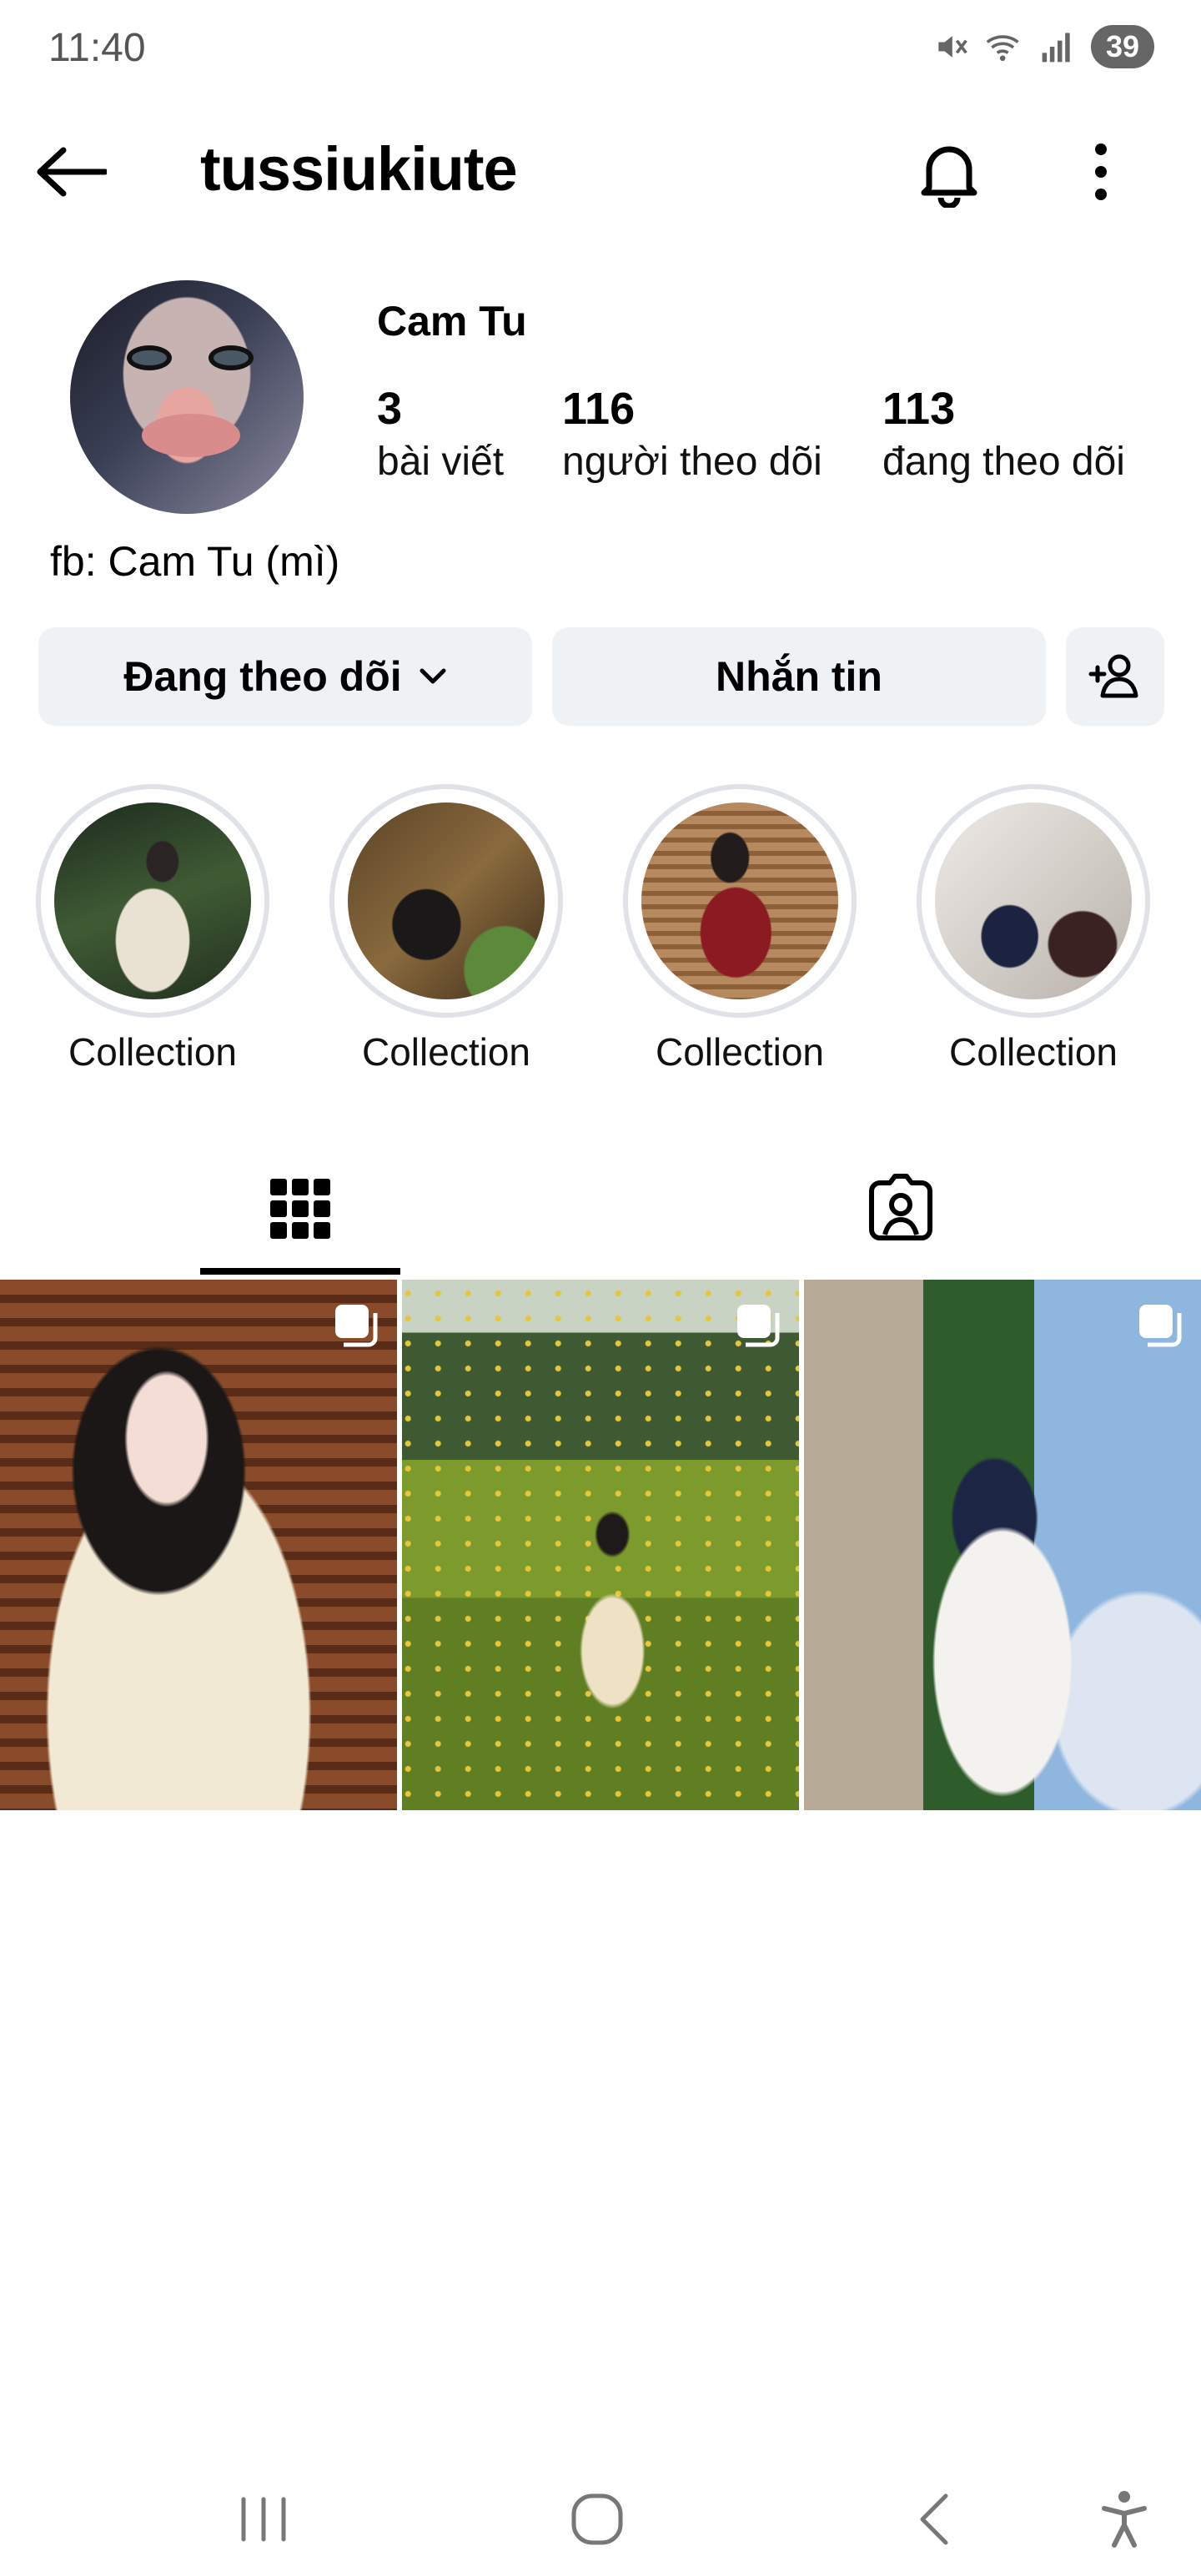 The image size is (1201, 2576). What do you see at coordinates (599, 409) in the screenshot?
I see `stat-value: 116` at bounding box center [599, 409].